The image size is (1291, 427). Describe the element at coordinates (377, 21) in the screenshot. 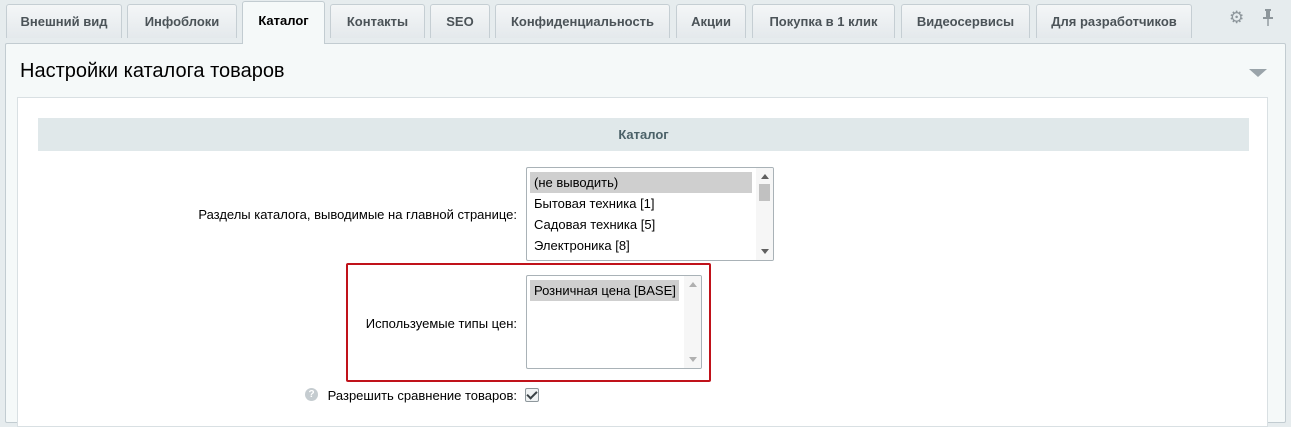

I see `tab-contacts: Контакты` at that location.